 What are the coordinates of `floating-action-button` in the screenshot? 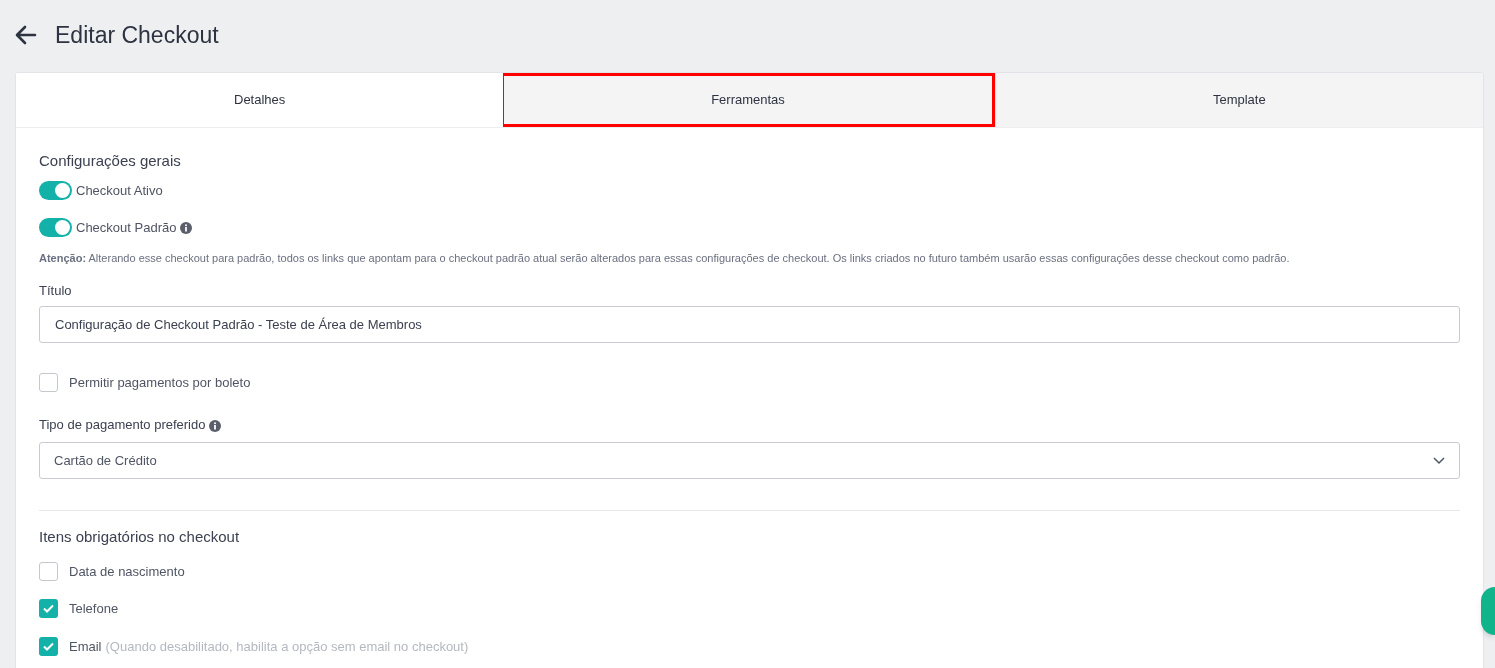 It's located at (1488, 611).